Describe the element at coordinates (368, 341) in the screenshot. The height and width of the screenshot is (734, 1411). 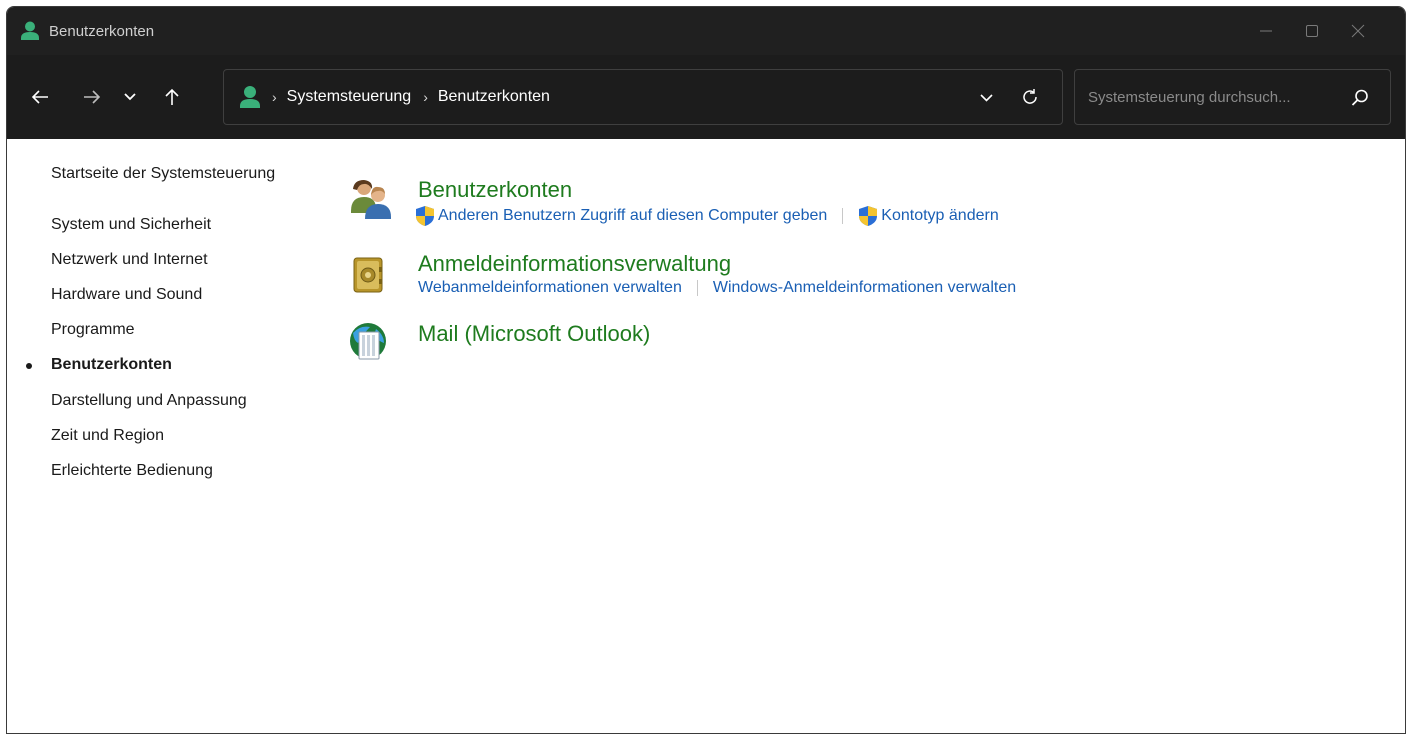
I see `mail-icon` at that location.